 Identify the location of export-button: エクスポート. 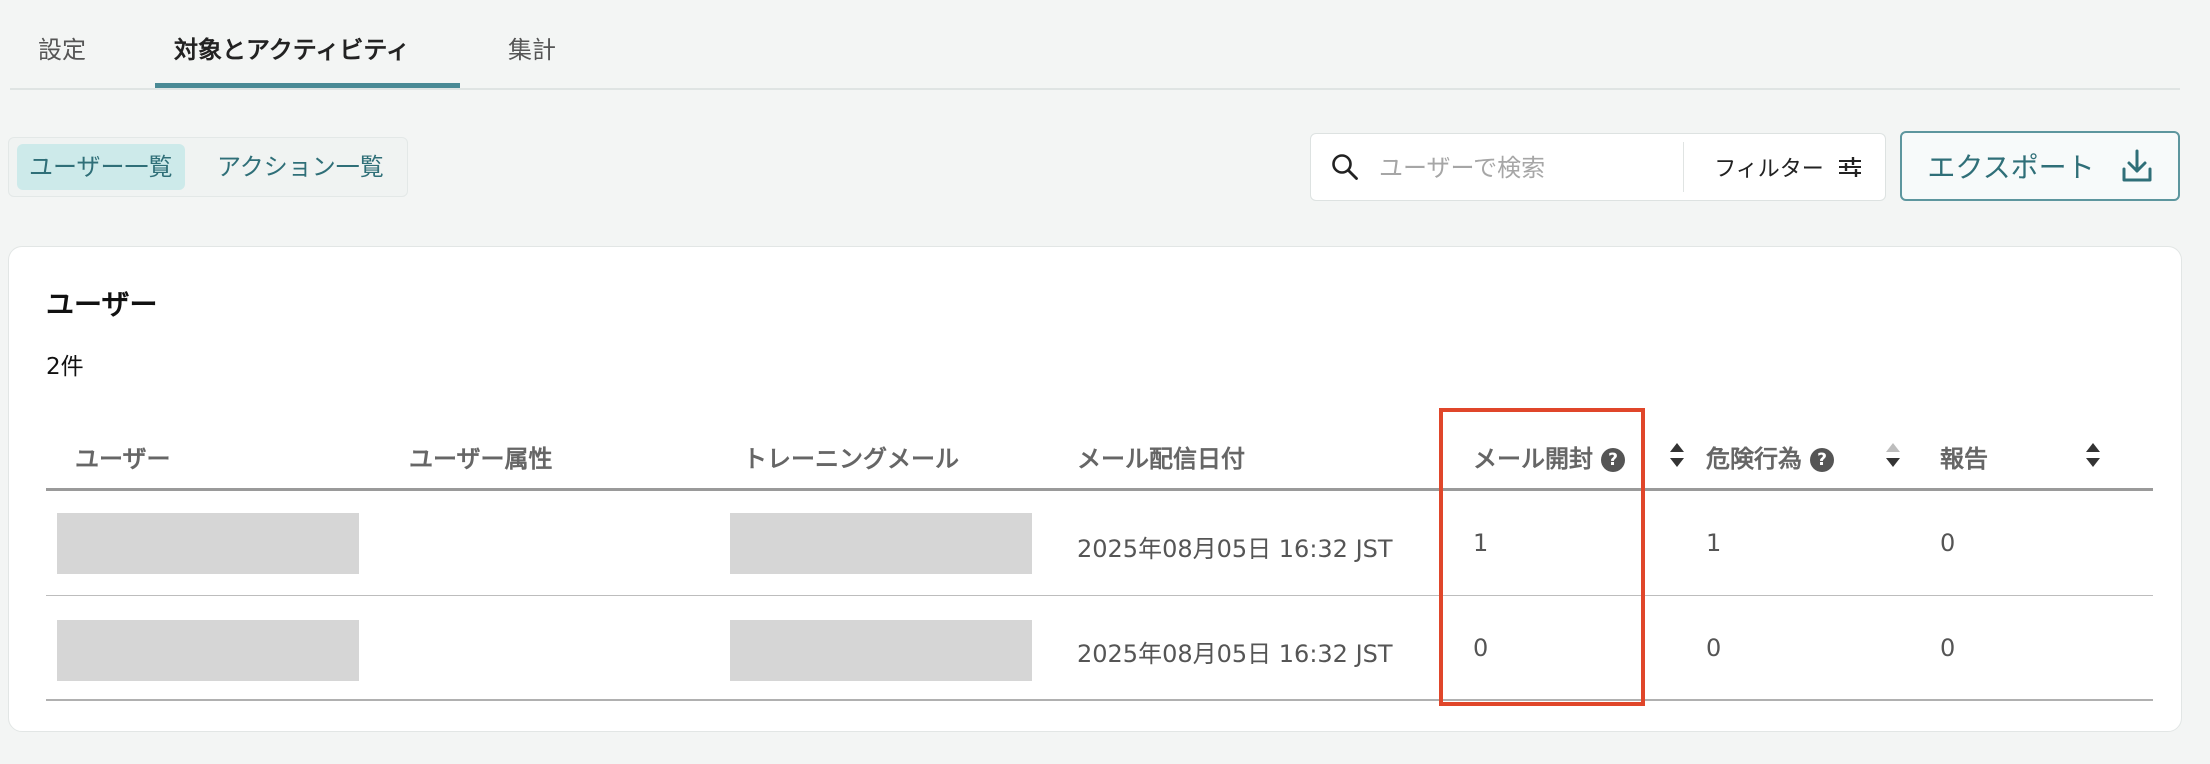
(2040, 166).